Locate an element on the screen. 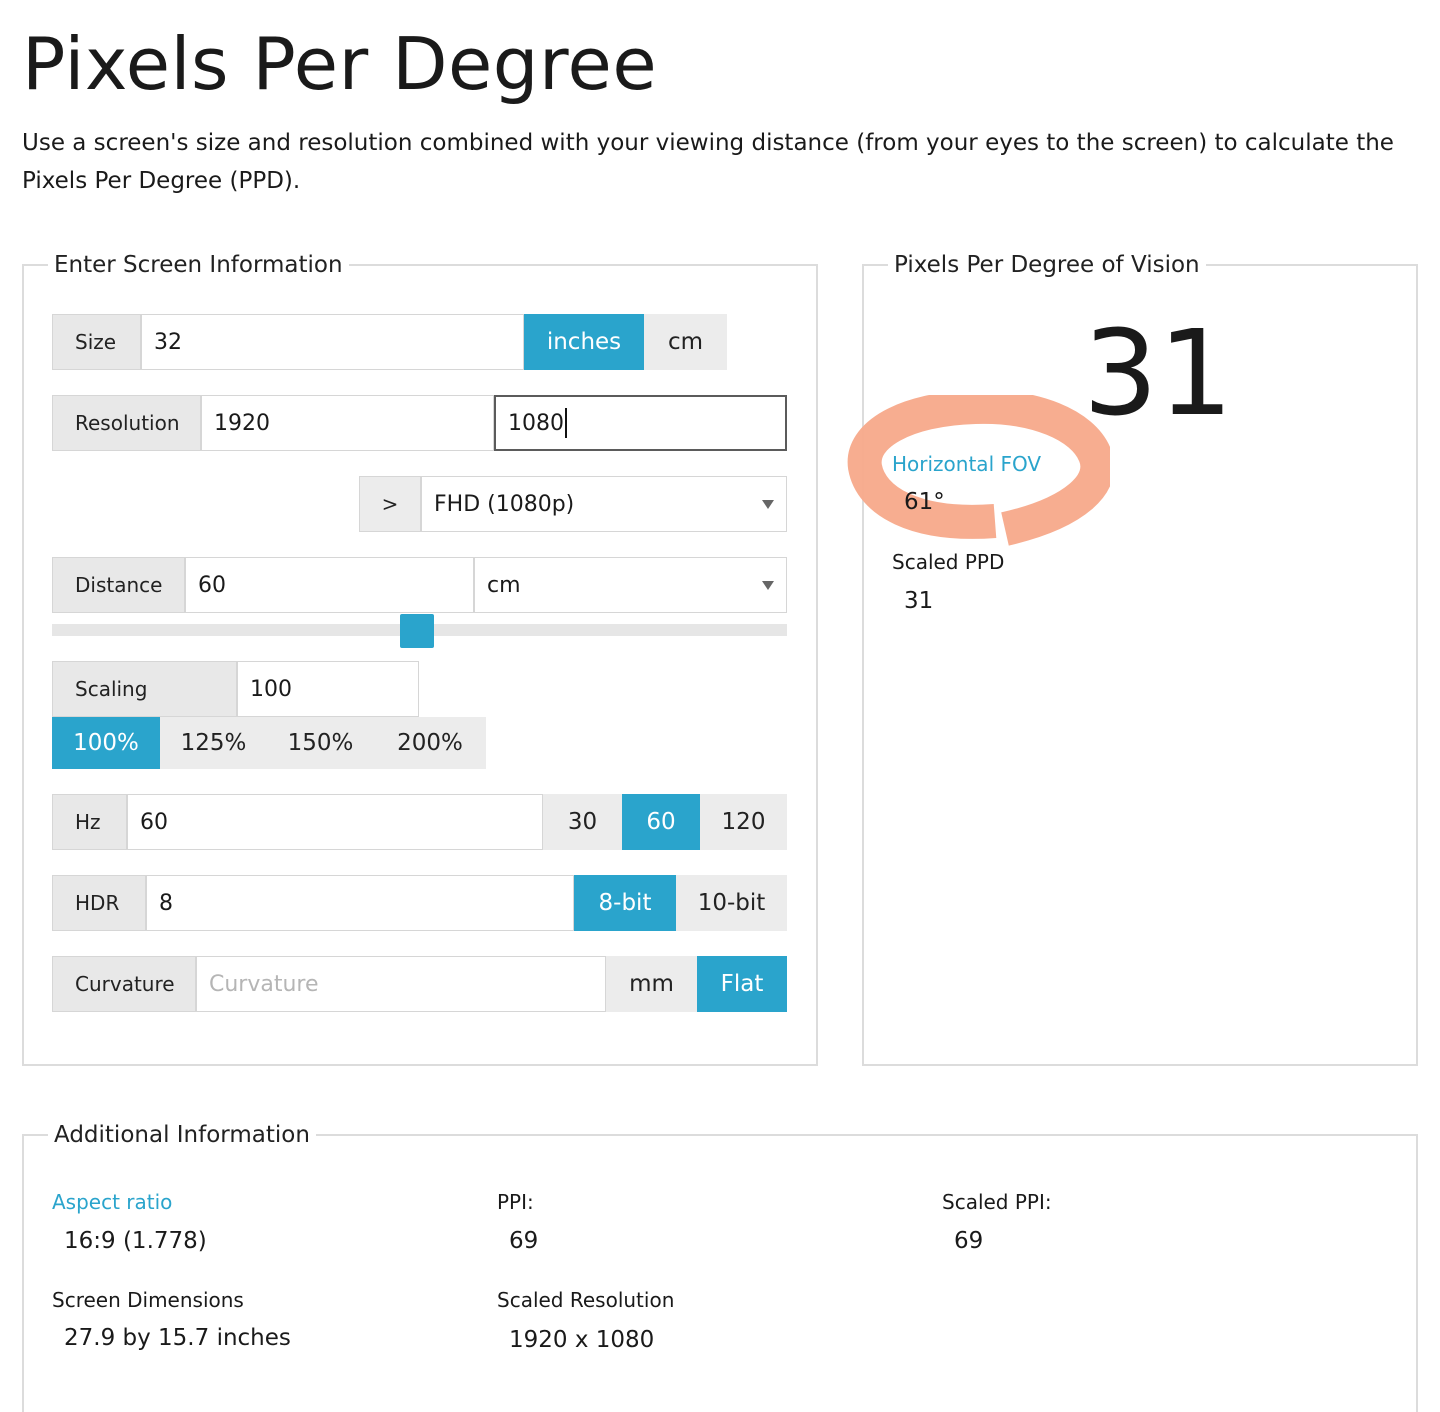 The height and width of the screenshot is (1412, 1440). scaled-ppi-value: 69 is located at coordinates (969, 1241).